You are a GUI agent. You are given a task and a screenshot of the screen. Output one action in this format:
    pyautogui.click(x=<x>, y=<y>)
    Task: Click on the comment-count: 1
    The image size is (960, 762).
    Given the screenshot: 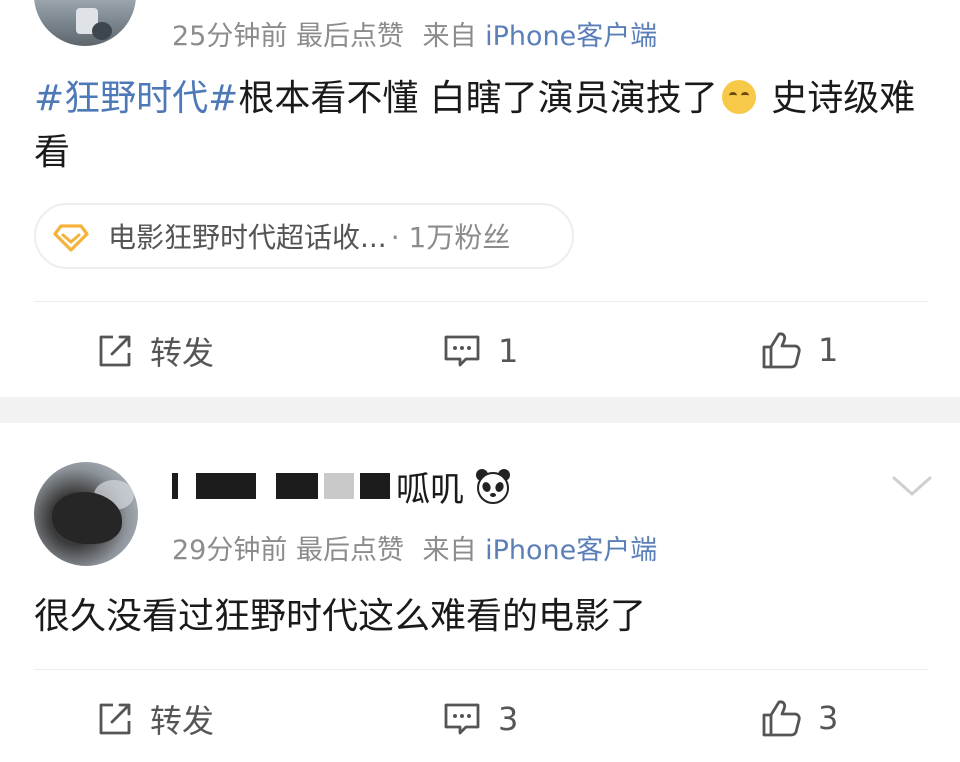 What is the action you would take?
    pyautogui.click(x=508, y=351)
    